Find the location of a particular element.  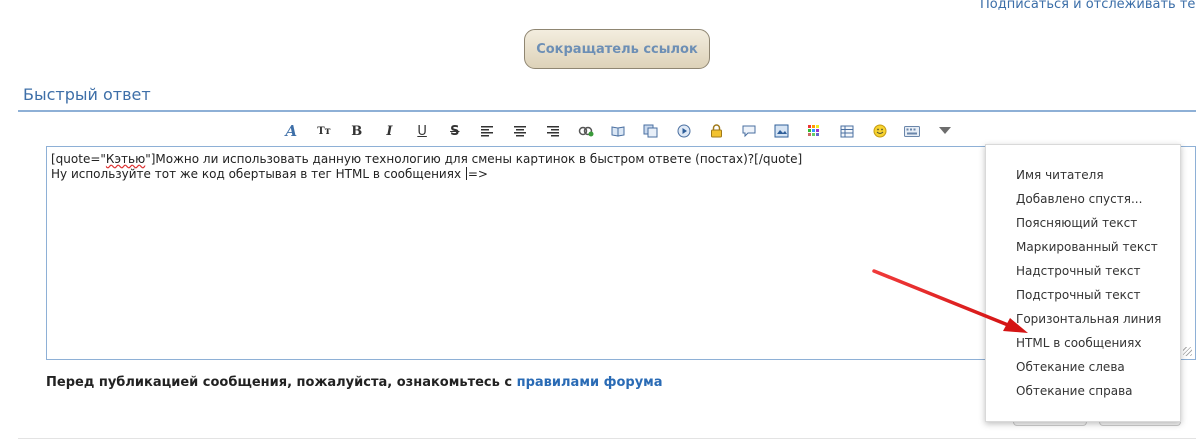

red-arrow-annotation is located at coordinates (950, 301).